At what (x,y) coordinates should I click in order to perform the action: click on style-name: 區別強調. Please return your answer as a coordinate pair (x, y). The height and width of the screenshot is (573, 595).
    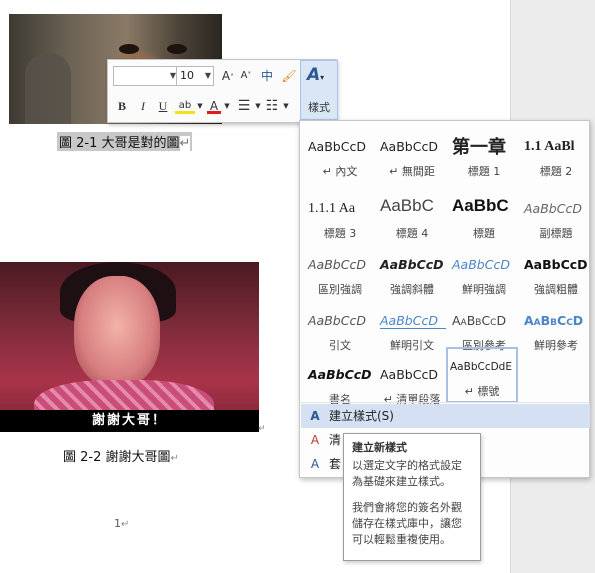
    Looking at the image, I should click on (340, 289).